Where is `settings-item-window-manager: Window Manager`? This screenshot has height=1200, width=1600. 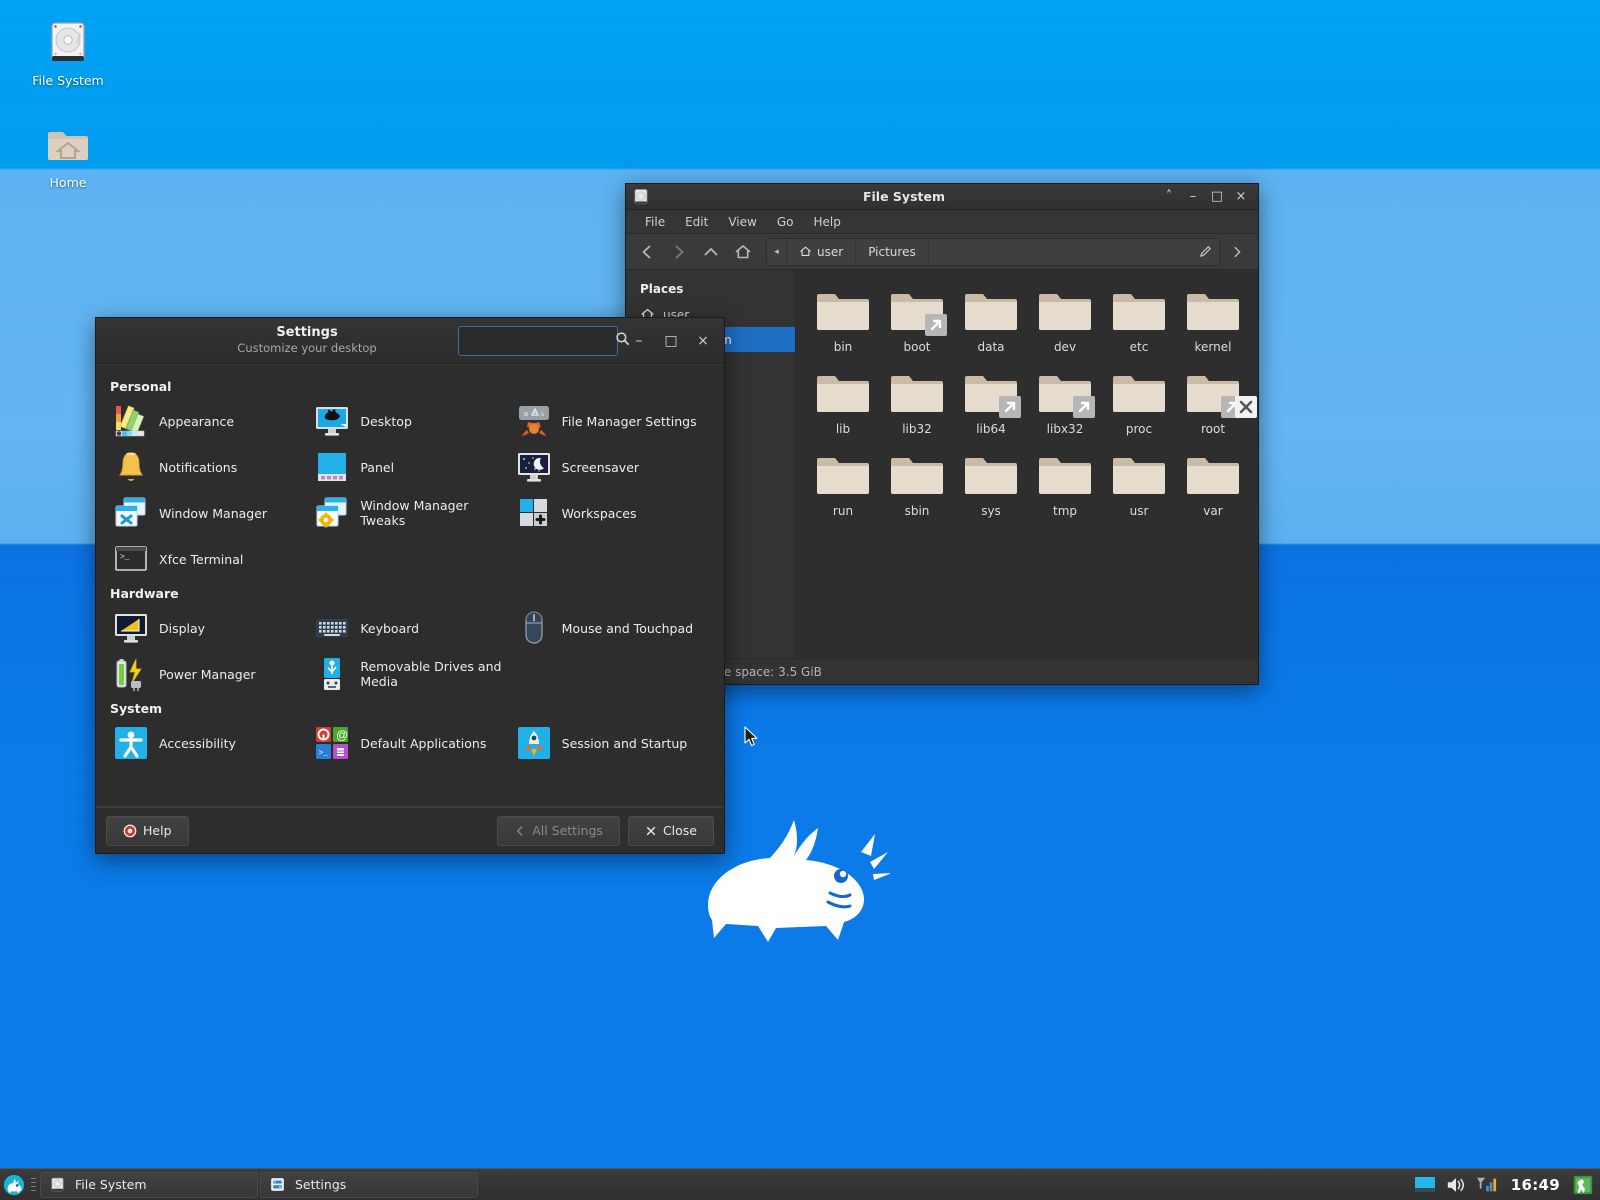 settings-item-window-manager: Window Manager is located at coordinates (208, 513).